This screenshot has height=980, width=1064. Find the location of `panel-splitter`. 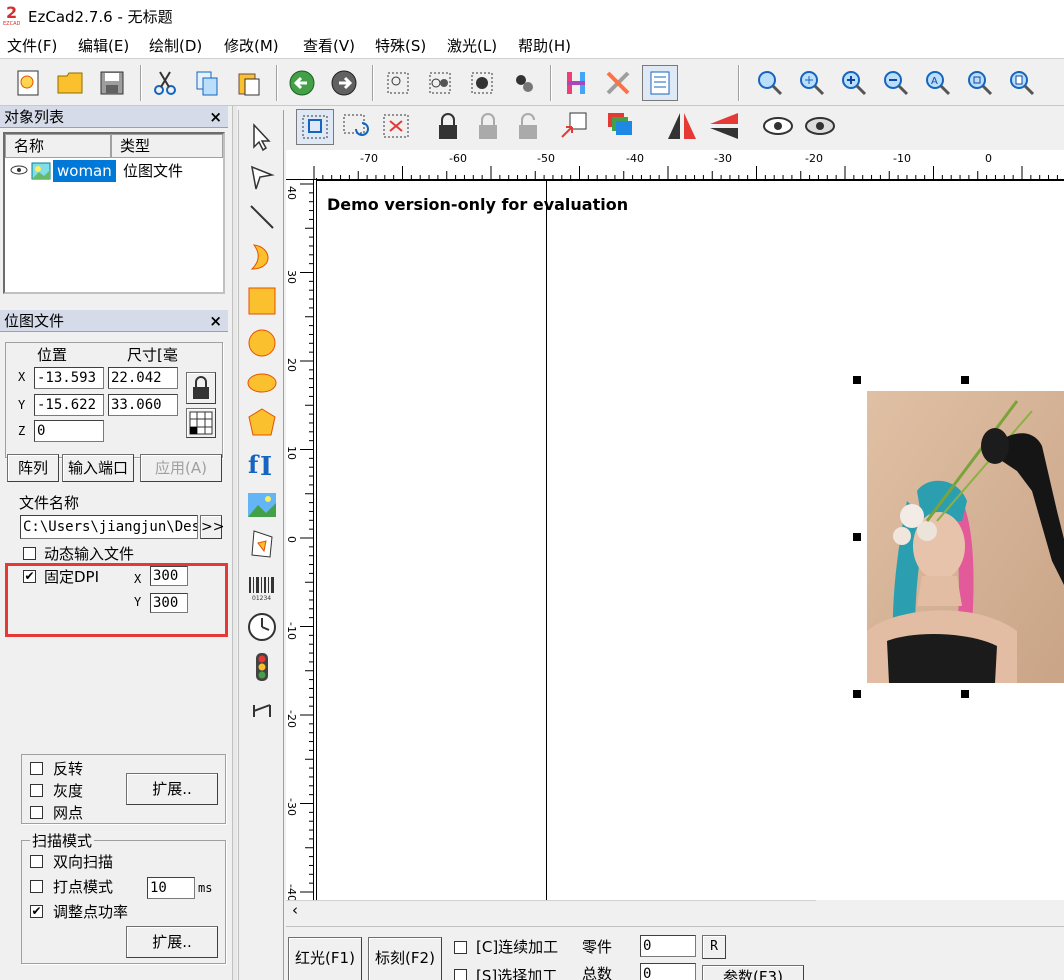

panel-splitter is located at coordinates (234, 543).